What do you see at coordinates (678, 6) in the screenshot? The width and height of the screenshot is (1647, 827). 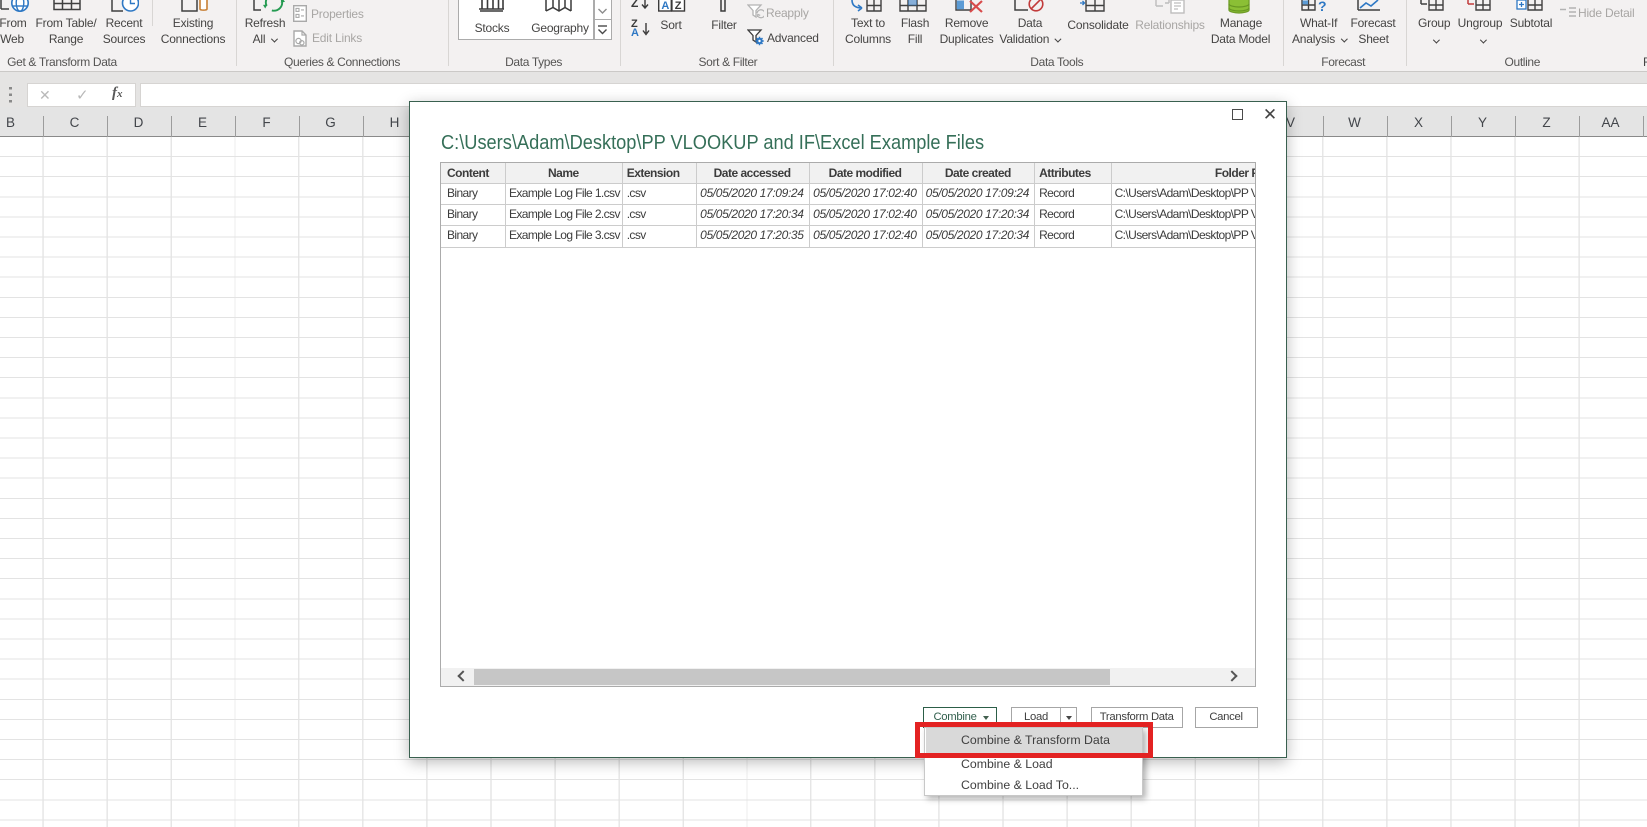 I see `svg-text: Z` at bounding box center [678, 6].